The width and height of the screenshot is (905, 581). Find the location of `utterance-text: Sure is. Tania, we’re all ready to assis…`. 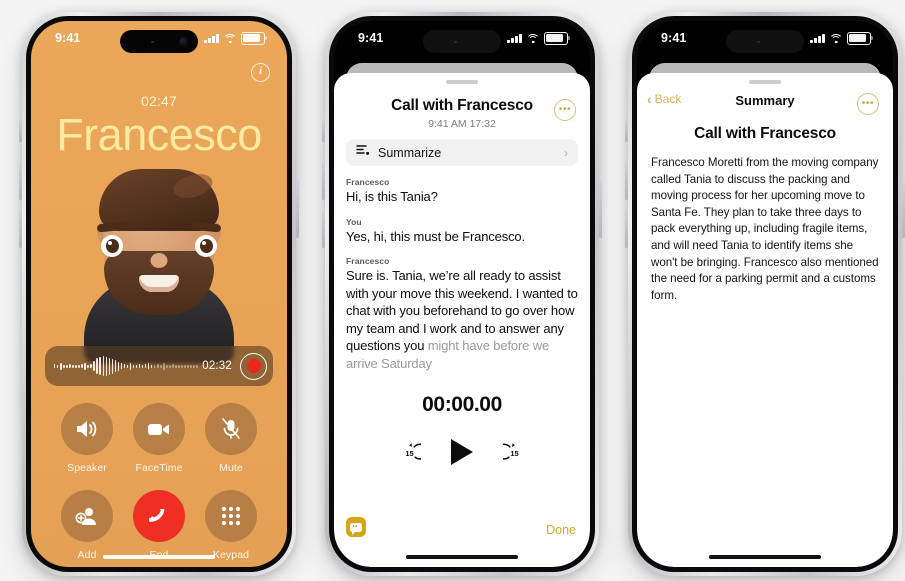

utterance-text: Sure is. Tania, we’re all ready to assis… is located at coordinates (464, 319).